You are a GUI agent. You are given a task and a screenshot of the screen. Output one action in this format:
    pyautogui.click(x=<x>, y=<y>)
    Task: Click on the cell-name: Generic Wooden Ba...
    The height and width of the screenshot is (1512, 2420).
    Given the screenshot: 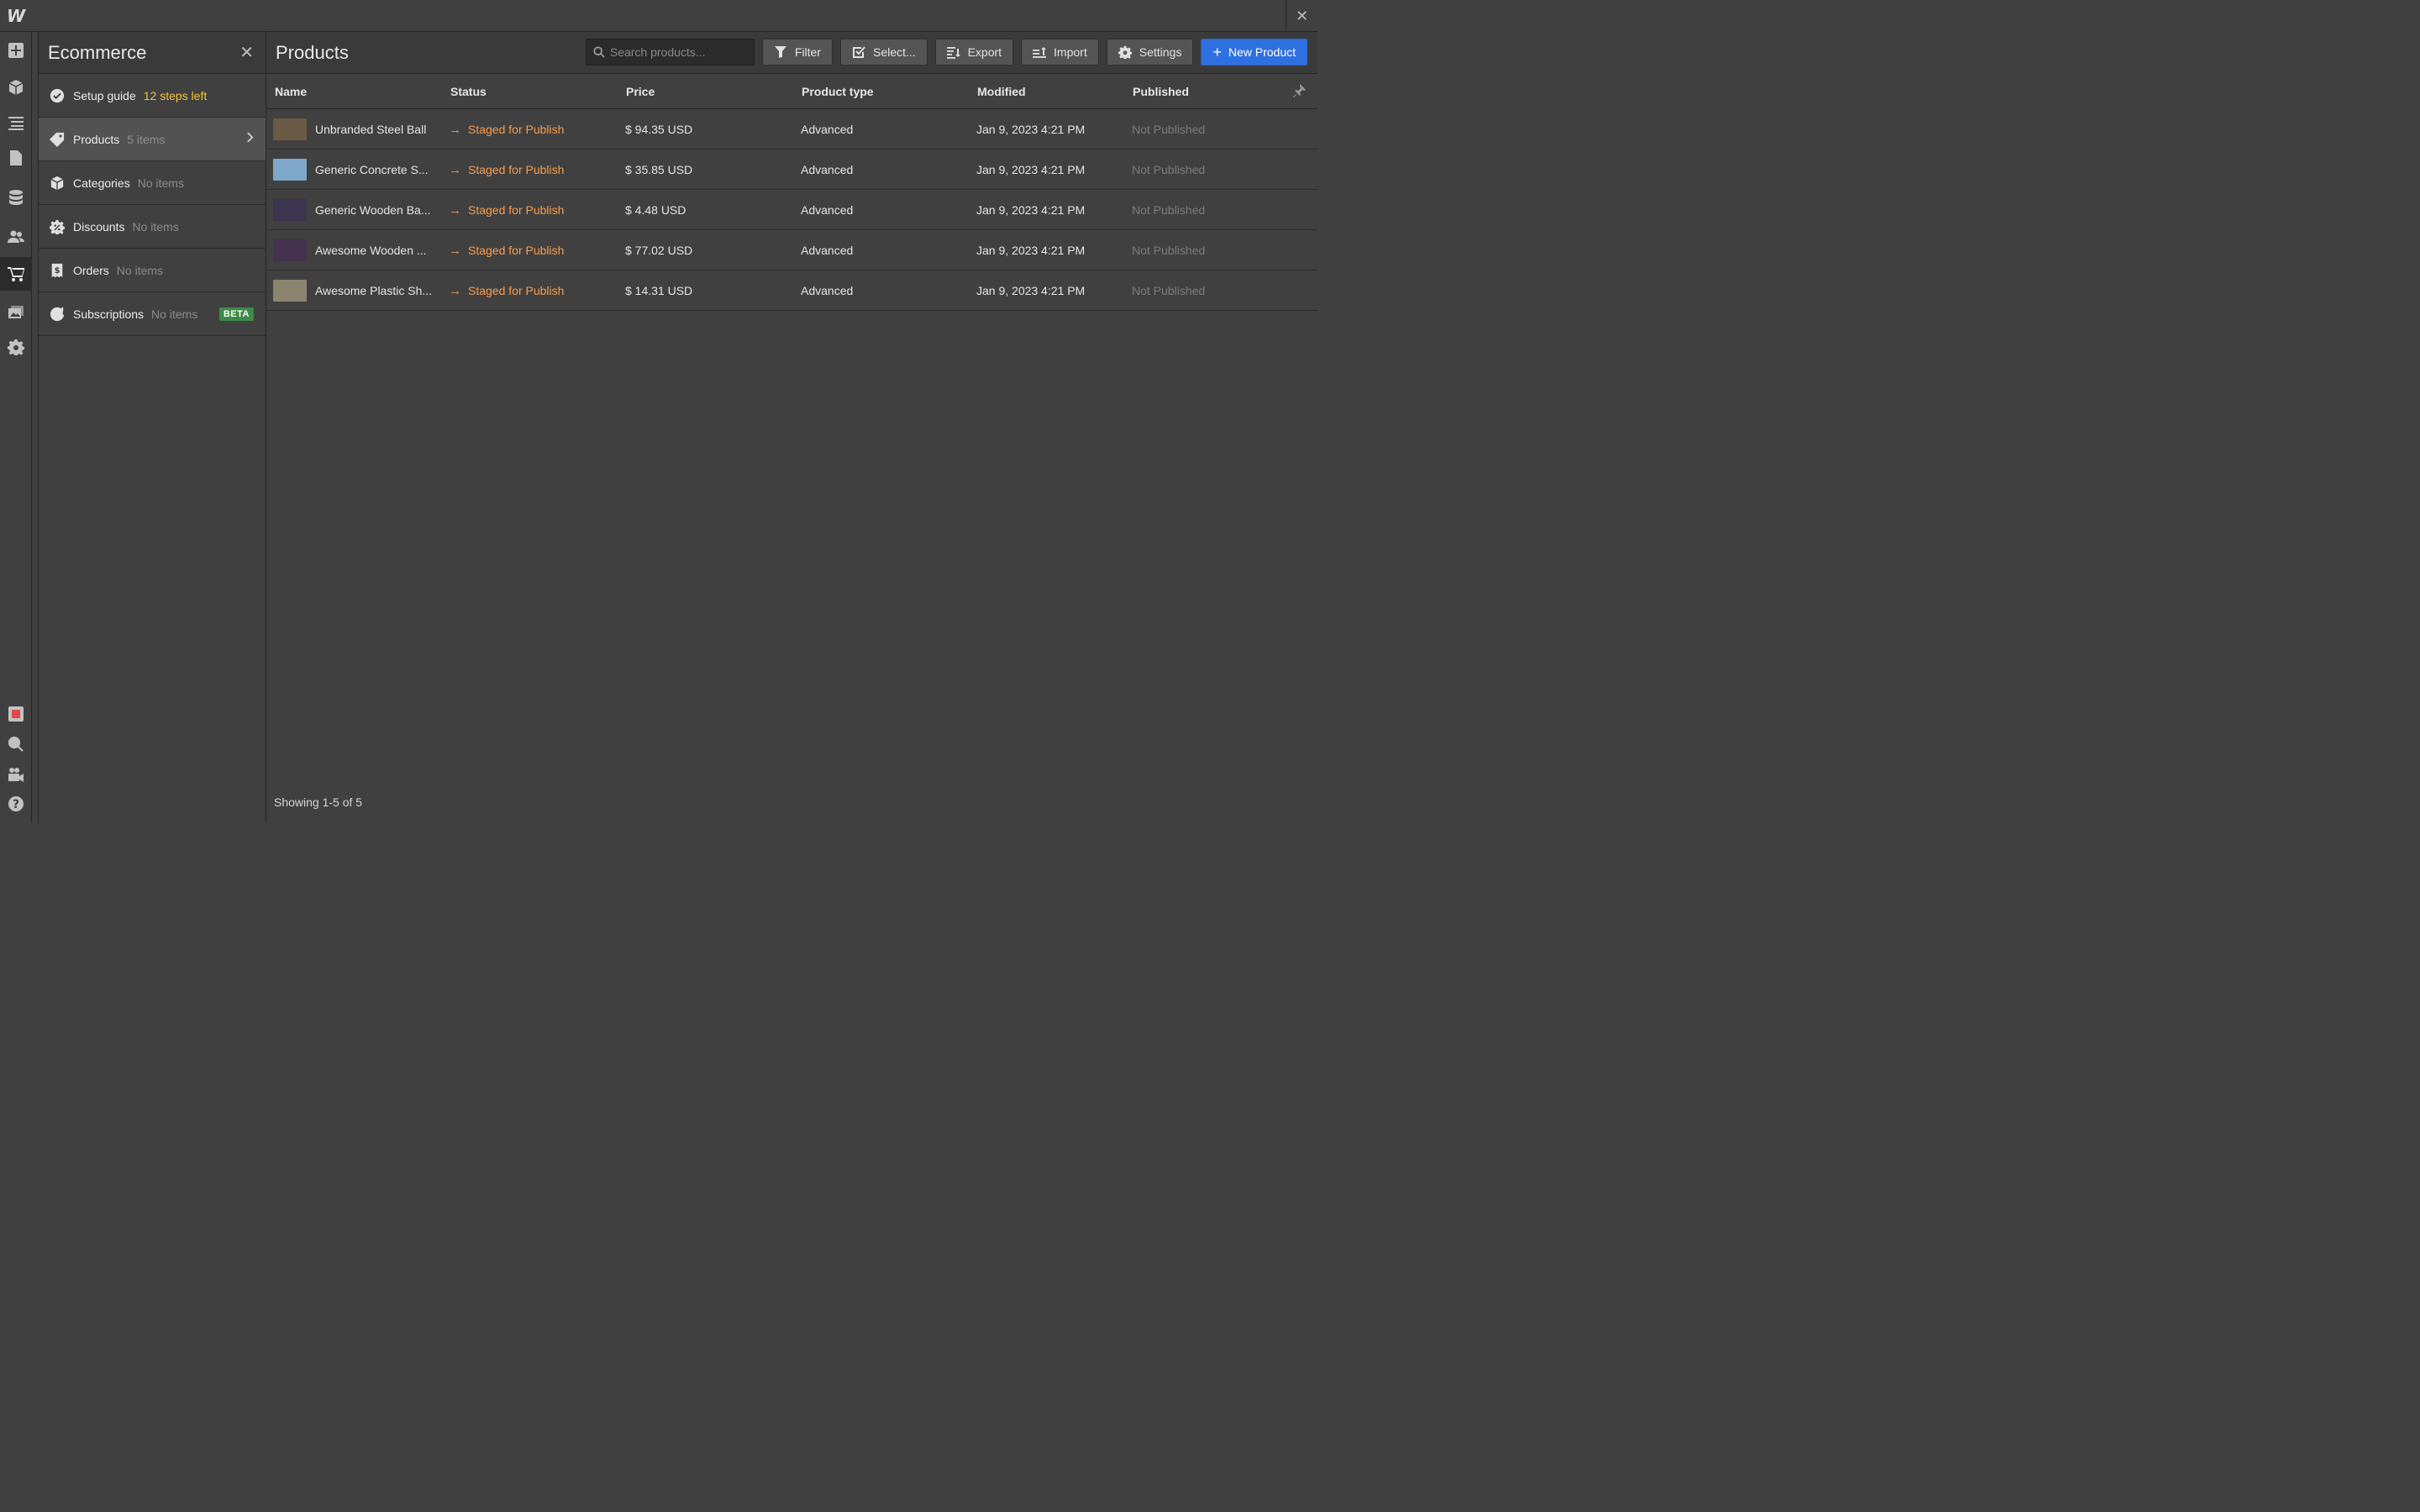 What is the action you would take?
    pyautogui.click(x=352, y=210)
    